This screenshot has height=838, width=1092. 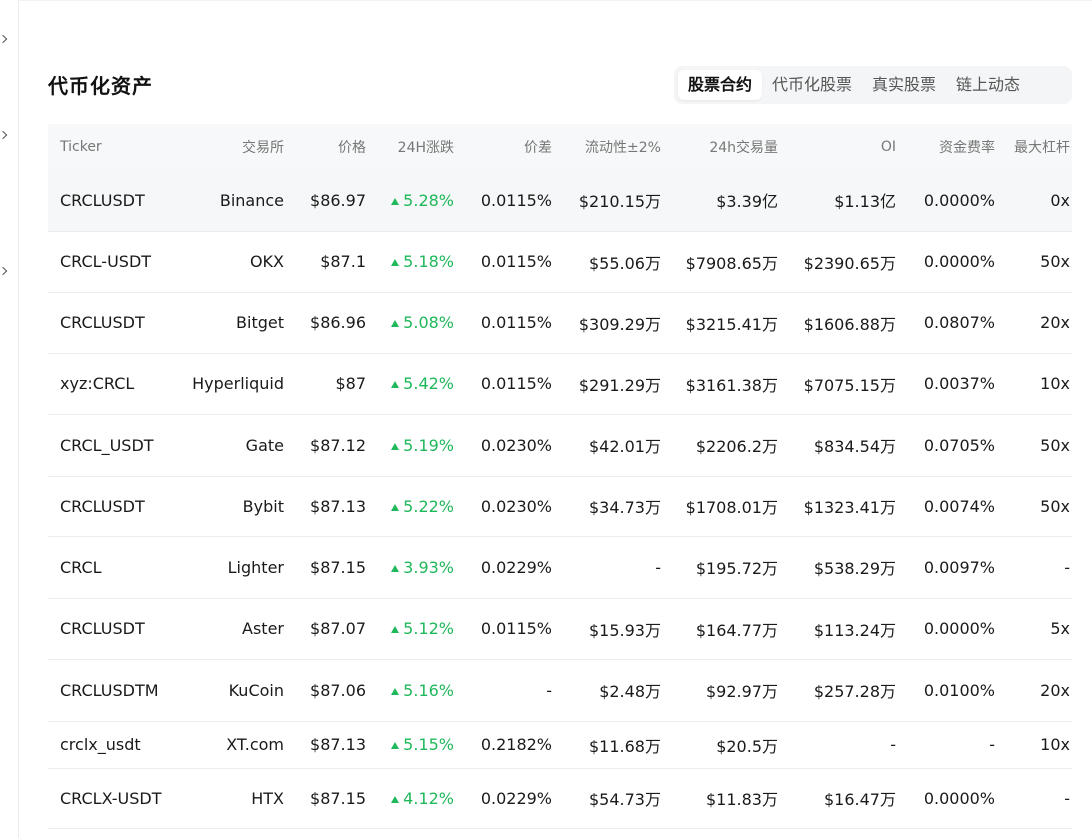 I want to click on cell-volume: $3161.38万, so click(x=721, y=384).